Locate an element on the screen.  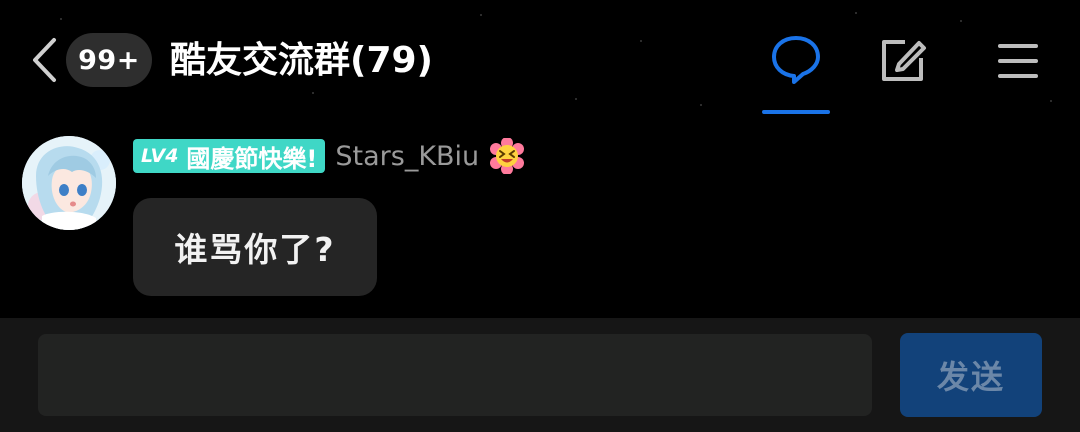
grinning-squint-flower-emoji-icon is located at coordinates (507, 156).